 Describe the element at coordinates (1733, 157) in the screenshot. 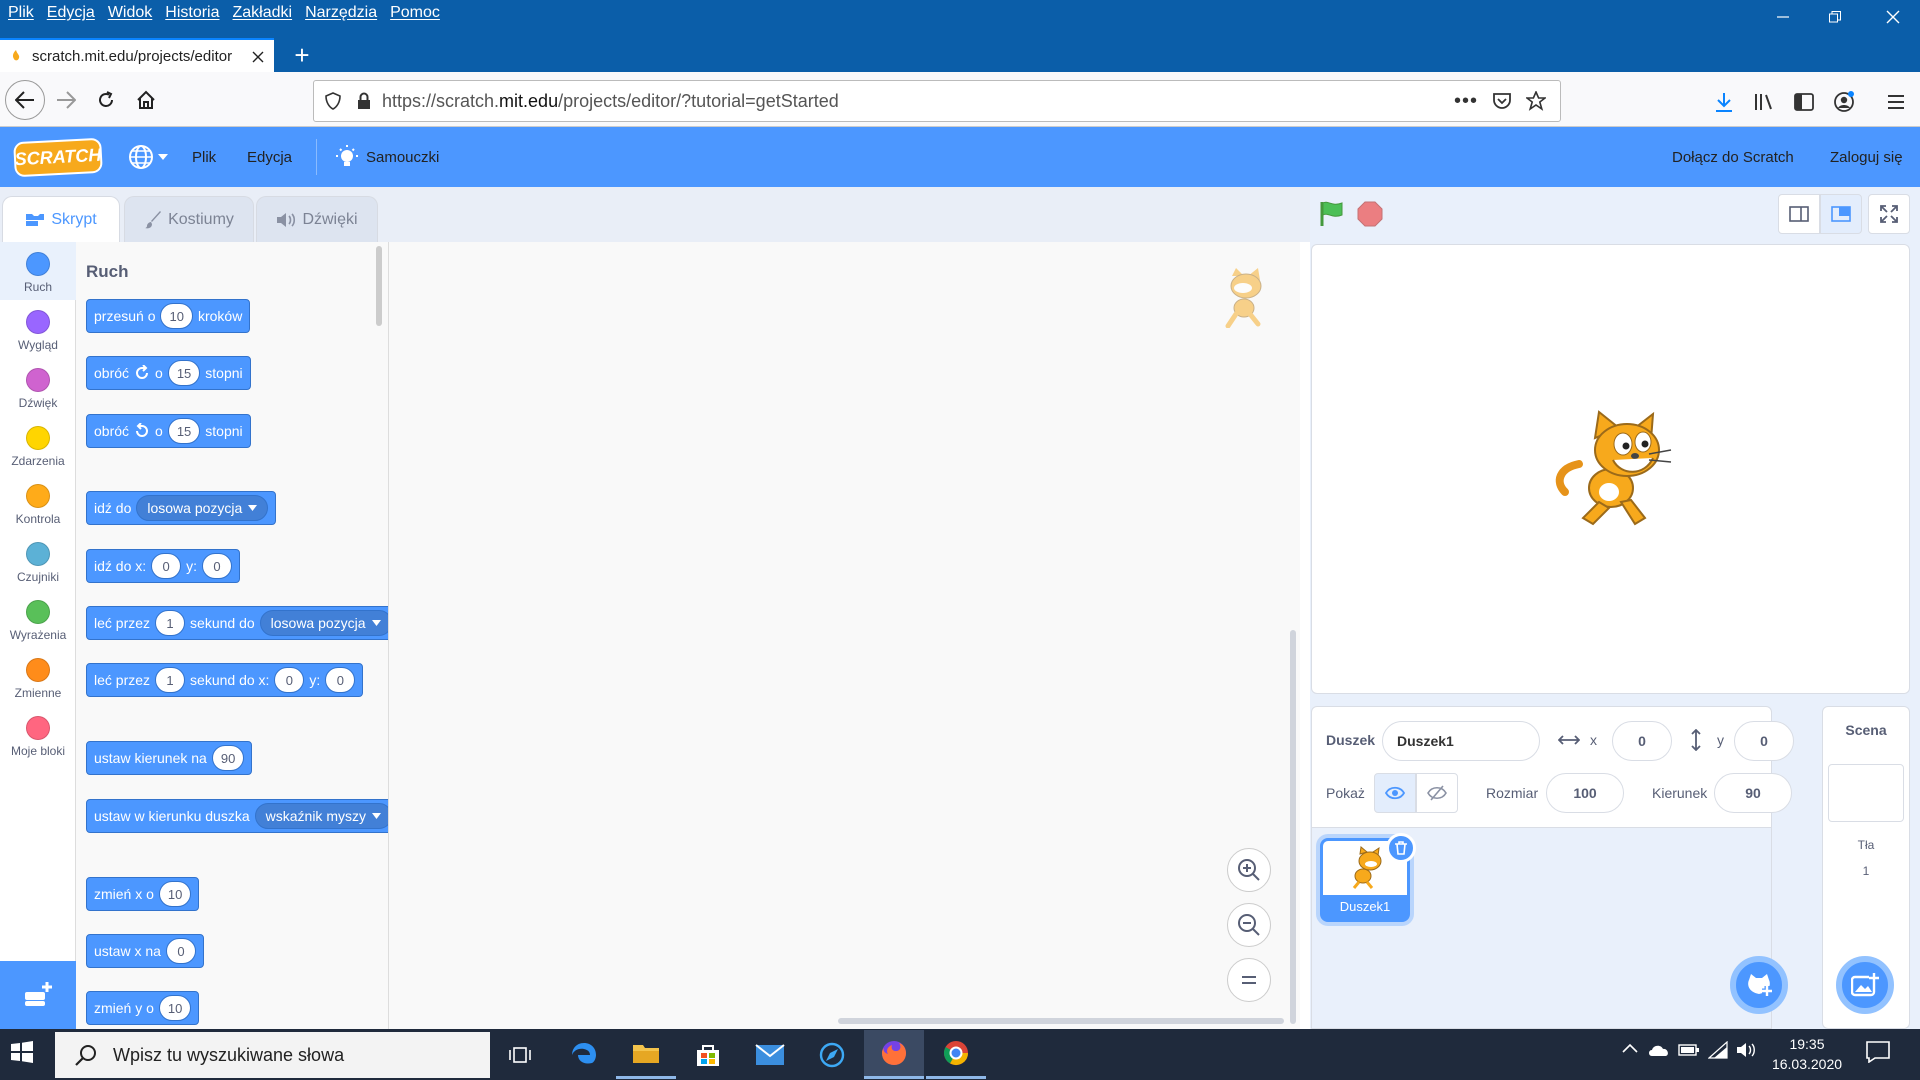

I see `join-scratch-button: Dołącz do Scratch` at that location.